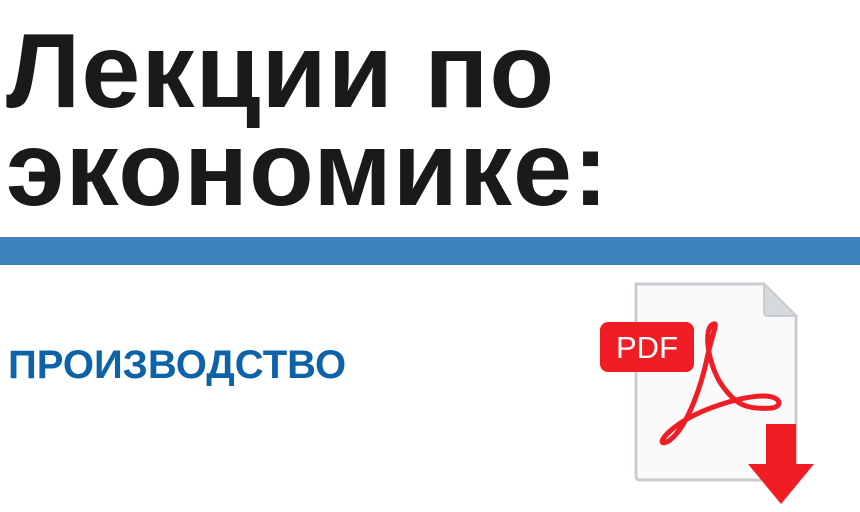 The image size is (860, 512). I want to click on pdf-download-icon: PDF, so click(707, 392).